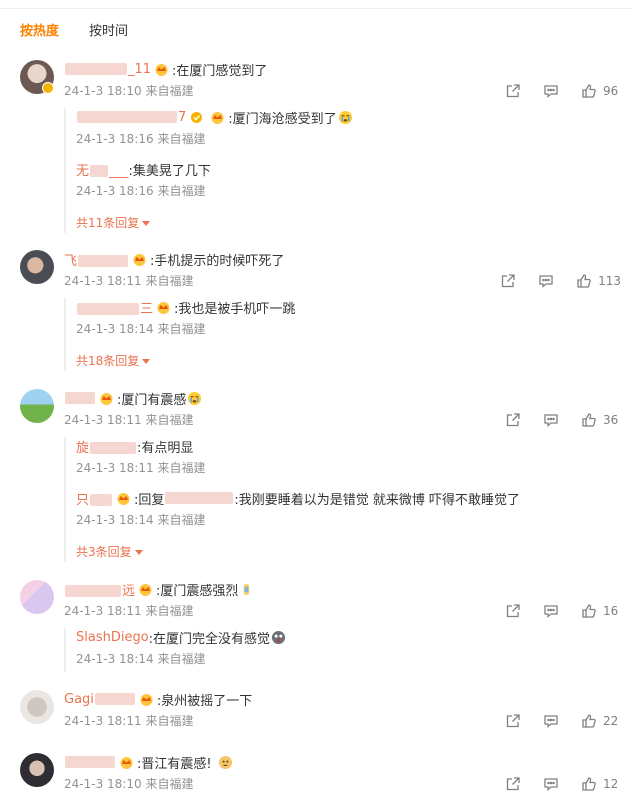  Describe the element at coordinates (115, 468) in the screenshot. I see `reply-time: 24-1-3 18:11` at that location.